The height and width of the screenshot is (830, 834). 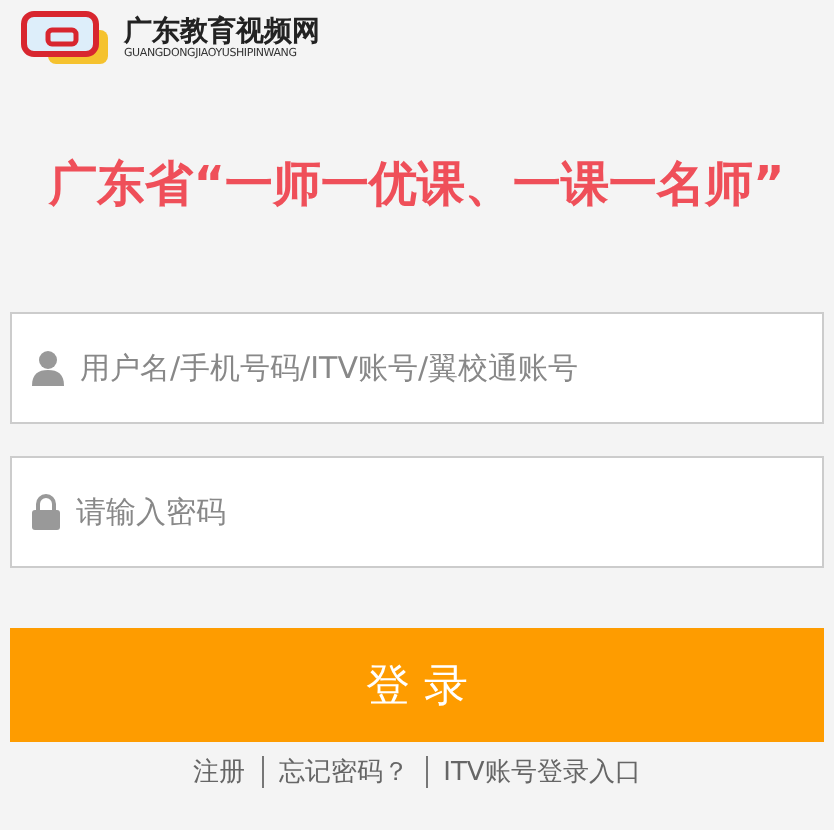 I want to click on logo-name: 广东教育视频网, so click(x=222, y=31).